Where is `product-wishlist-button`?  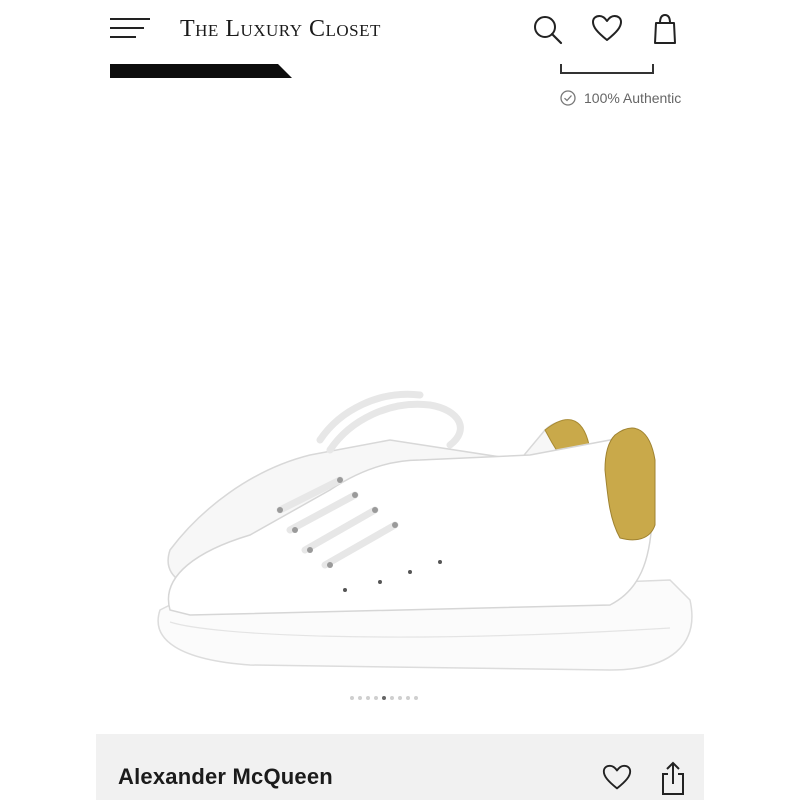
product-wishlist-button is located at coordinates (617, 778).